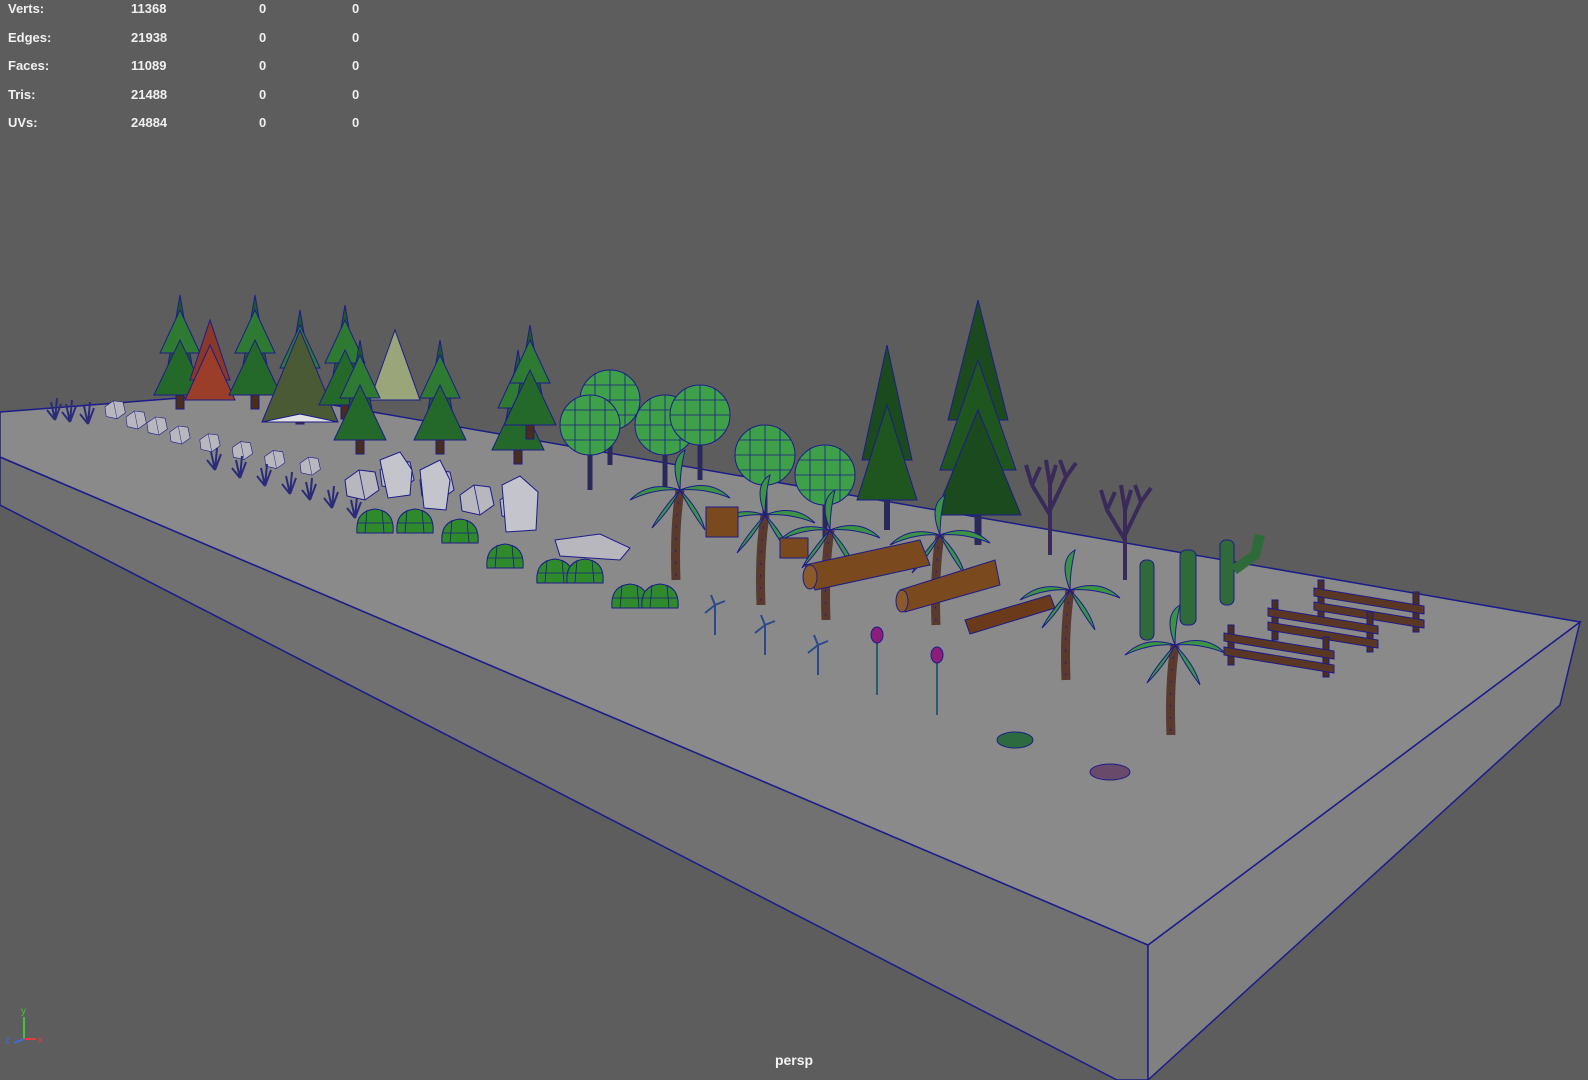  I want to click on hud-value: 24884, so click(149, 122).